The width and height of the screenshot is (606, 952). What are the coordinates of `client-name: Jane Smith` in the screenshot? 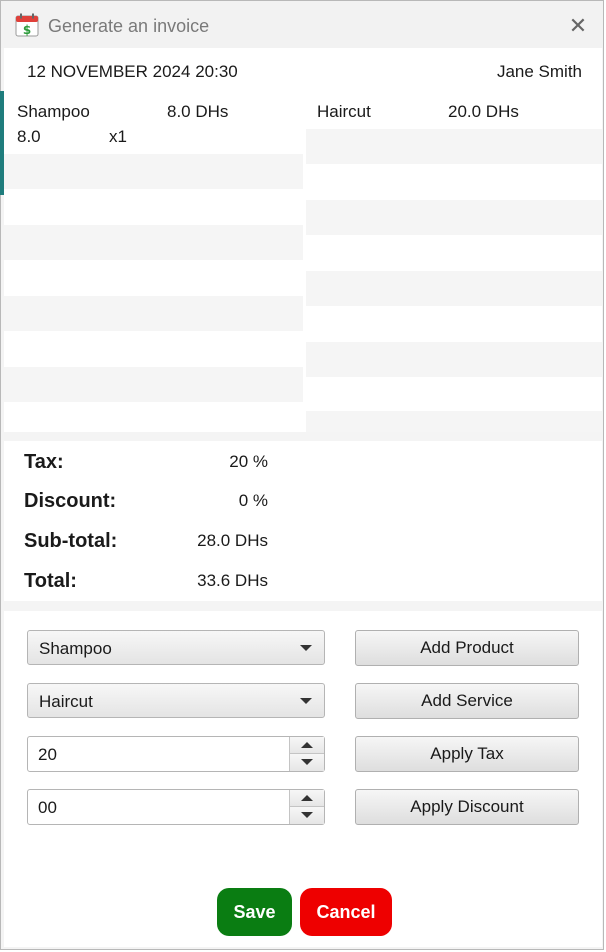 It's located at (539, 71).